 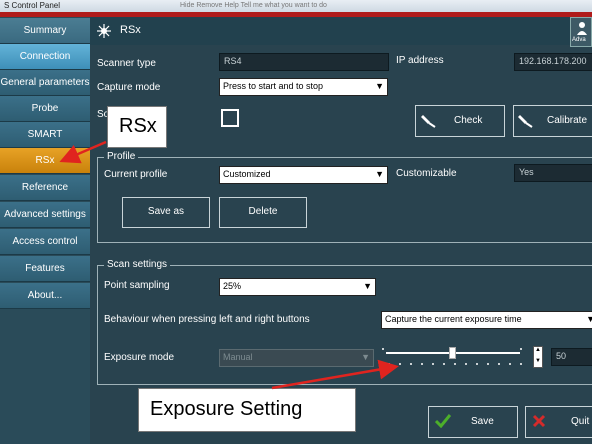 I want to click on exposure-arrow, so click(x=335, y=374).